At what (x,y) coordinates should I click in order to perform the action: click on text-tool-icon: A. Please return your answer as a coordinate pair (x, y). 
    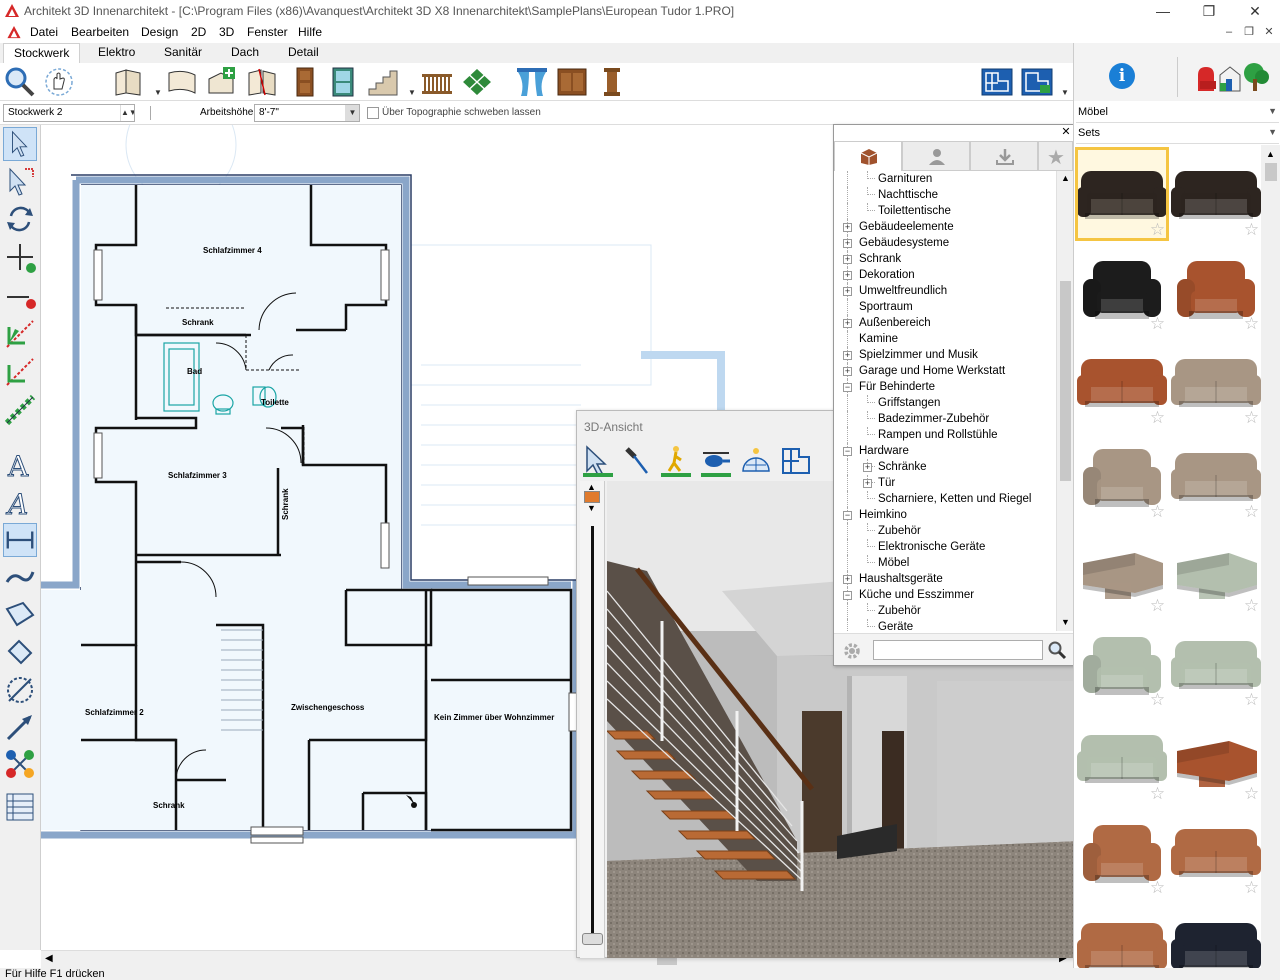
    Looking at the image, I should click on (20, 464).